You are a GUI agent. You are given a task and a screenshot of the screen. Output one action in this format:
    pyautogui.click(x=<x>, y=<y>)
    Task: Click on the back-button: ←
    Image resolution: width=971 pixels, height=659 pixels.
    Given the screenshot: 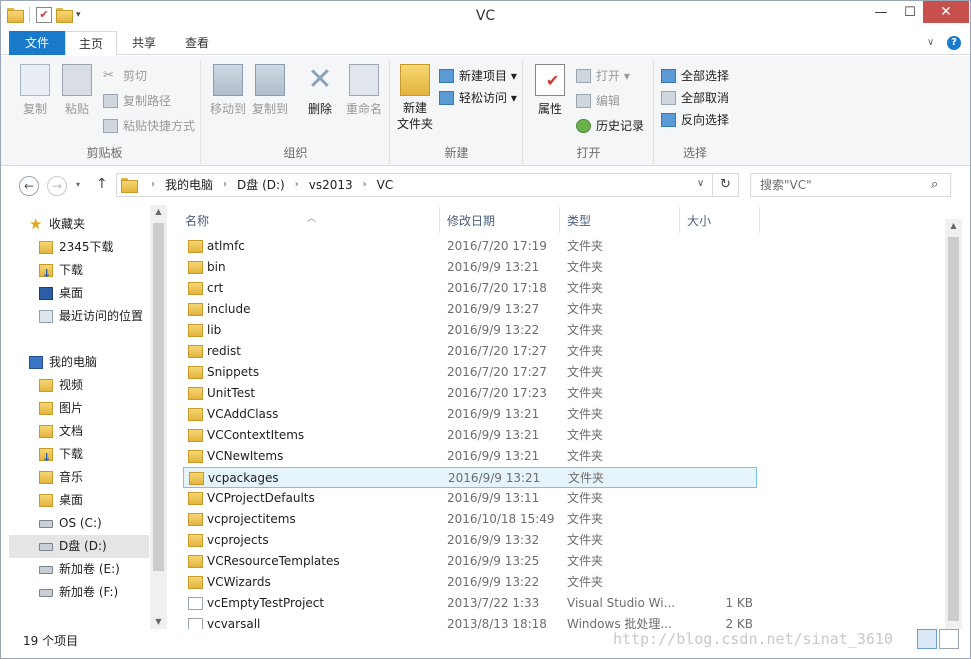 What is the action you would take?
    pyautogui.click(x=29, y=186)
    